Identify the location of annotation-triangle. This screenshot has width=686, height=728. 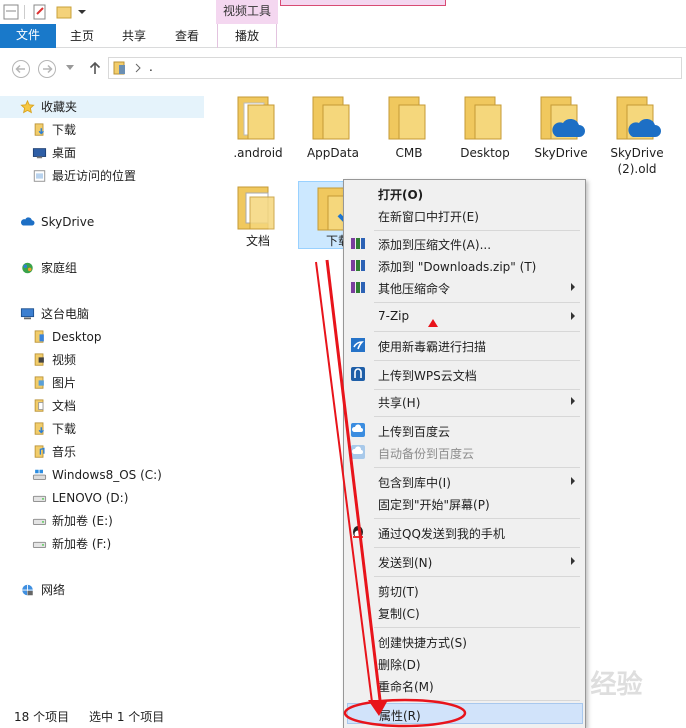
(433, 323).